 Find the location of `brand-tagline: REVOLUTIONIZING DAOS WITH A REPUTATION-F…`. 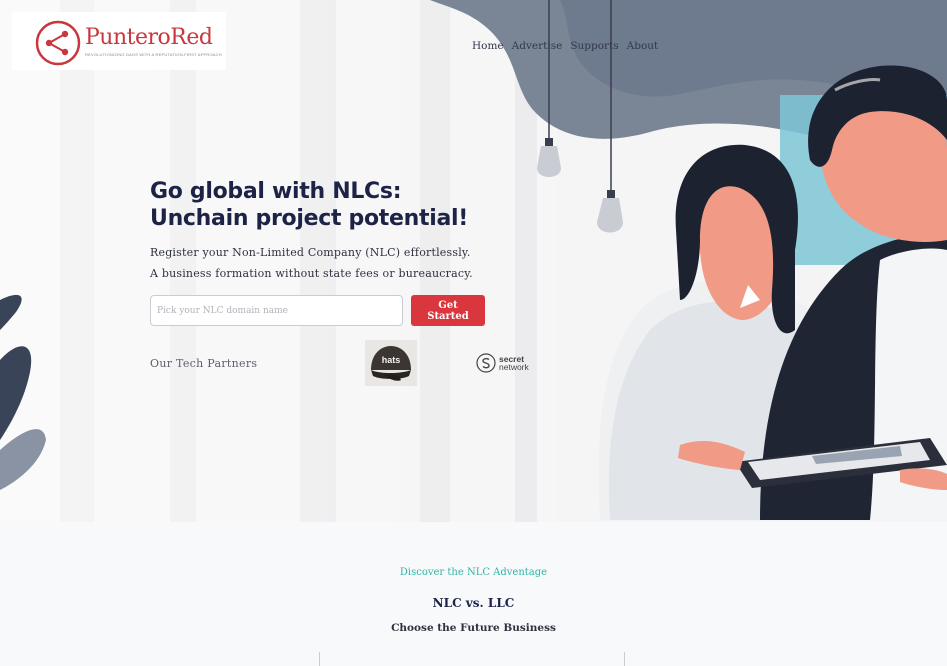

brand-tagline: REVOLUTIONIZING DAOS WITH A REPUTATION-F… is located at coordinates (153, 54).